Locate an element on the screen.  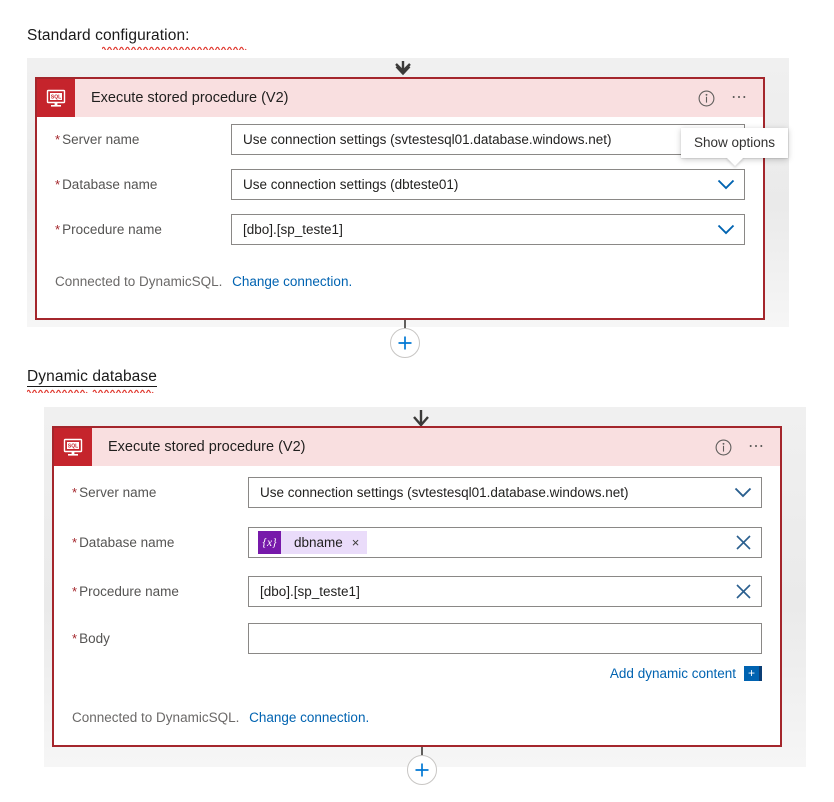
show-options-tooltip: Show options is located at coordinates (735, 147).